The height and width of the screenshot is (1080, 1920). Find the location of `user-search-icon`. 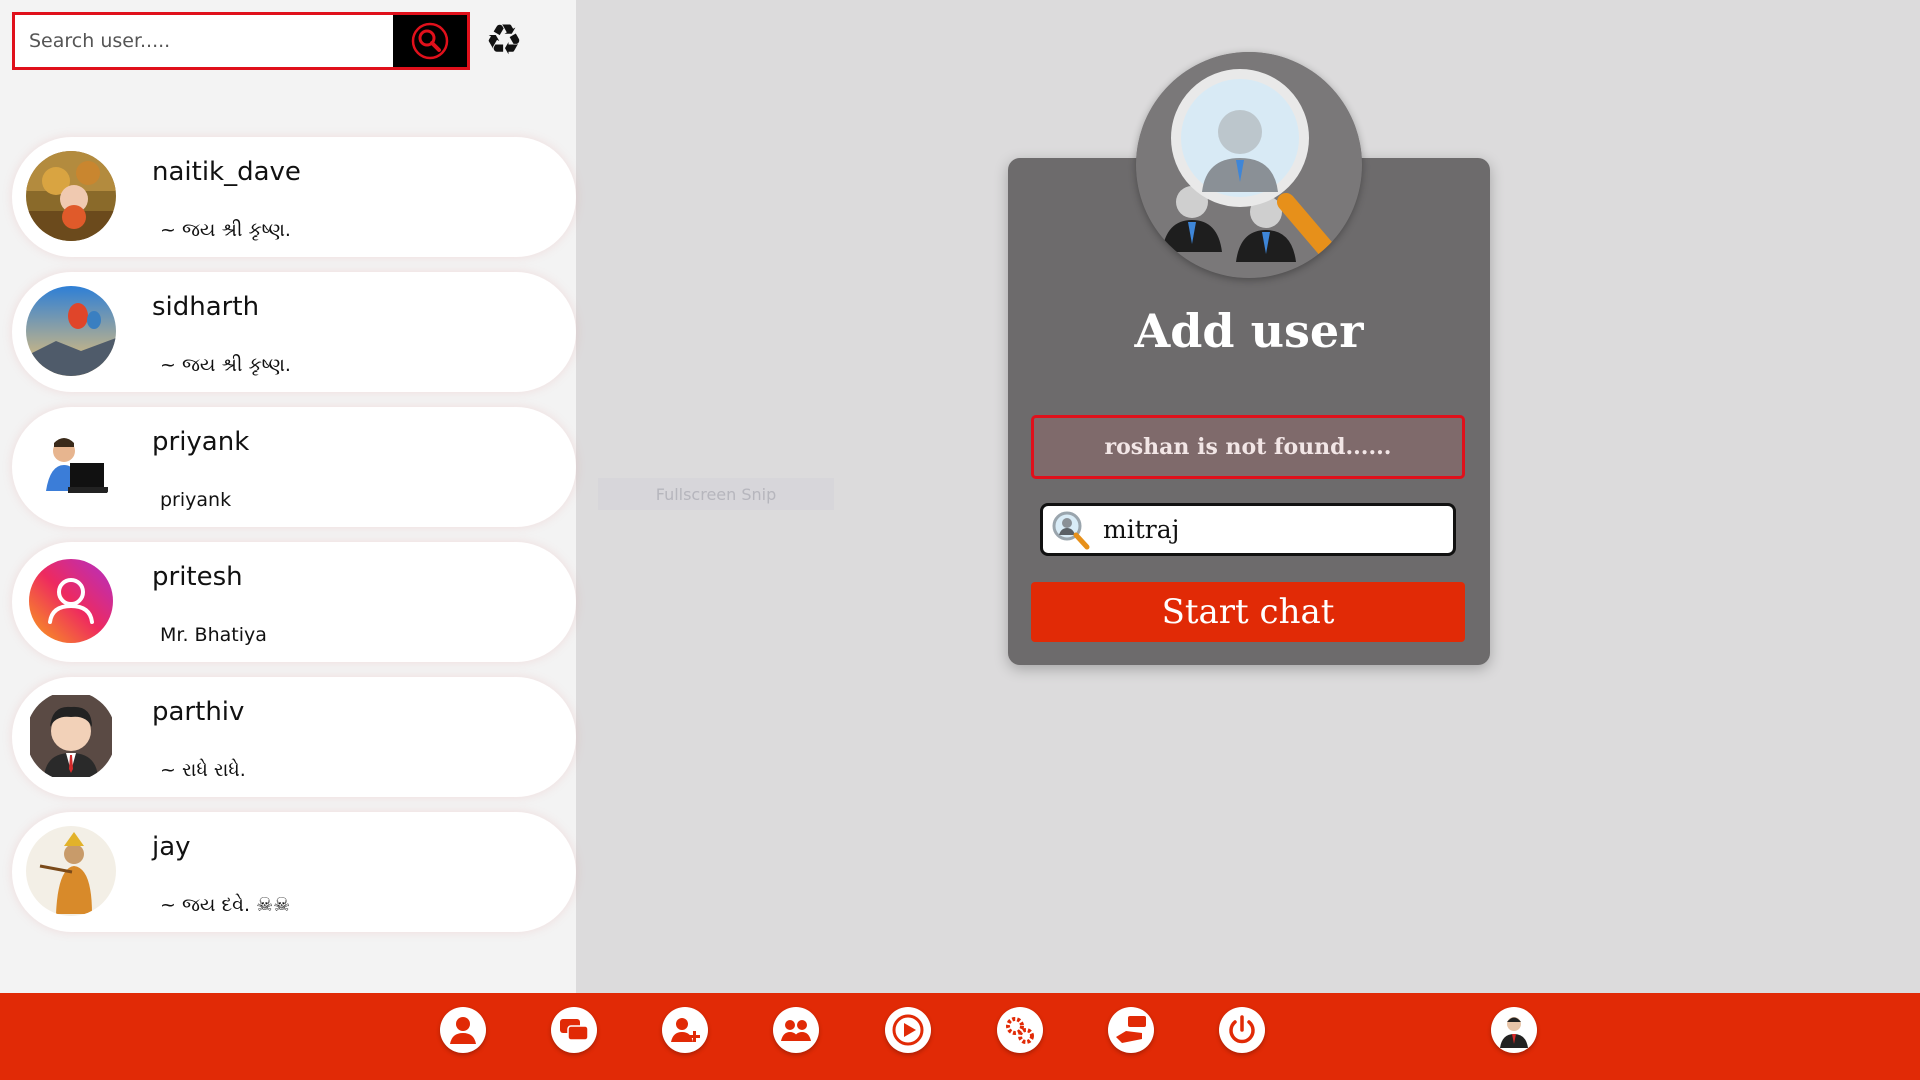

user-search-icon is located at coordinates (1071, 530).